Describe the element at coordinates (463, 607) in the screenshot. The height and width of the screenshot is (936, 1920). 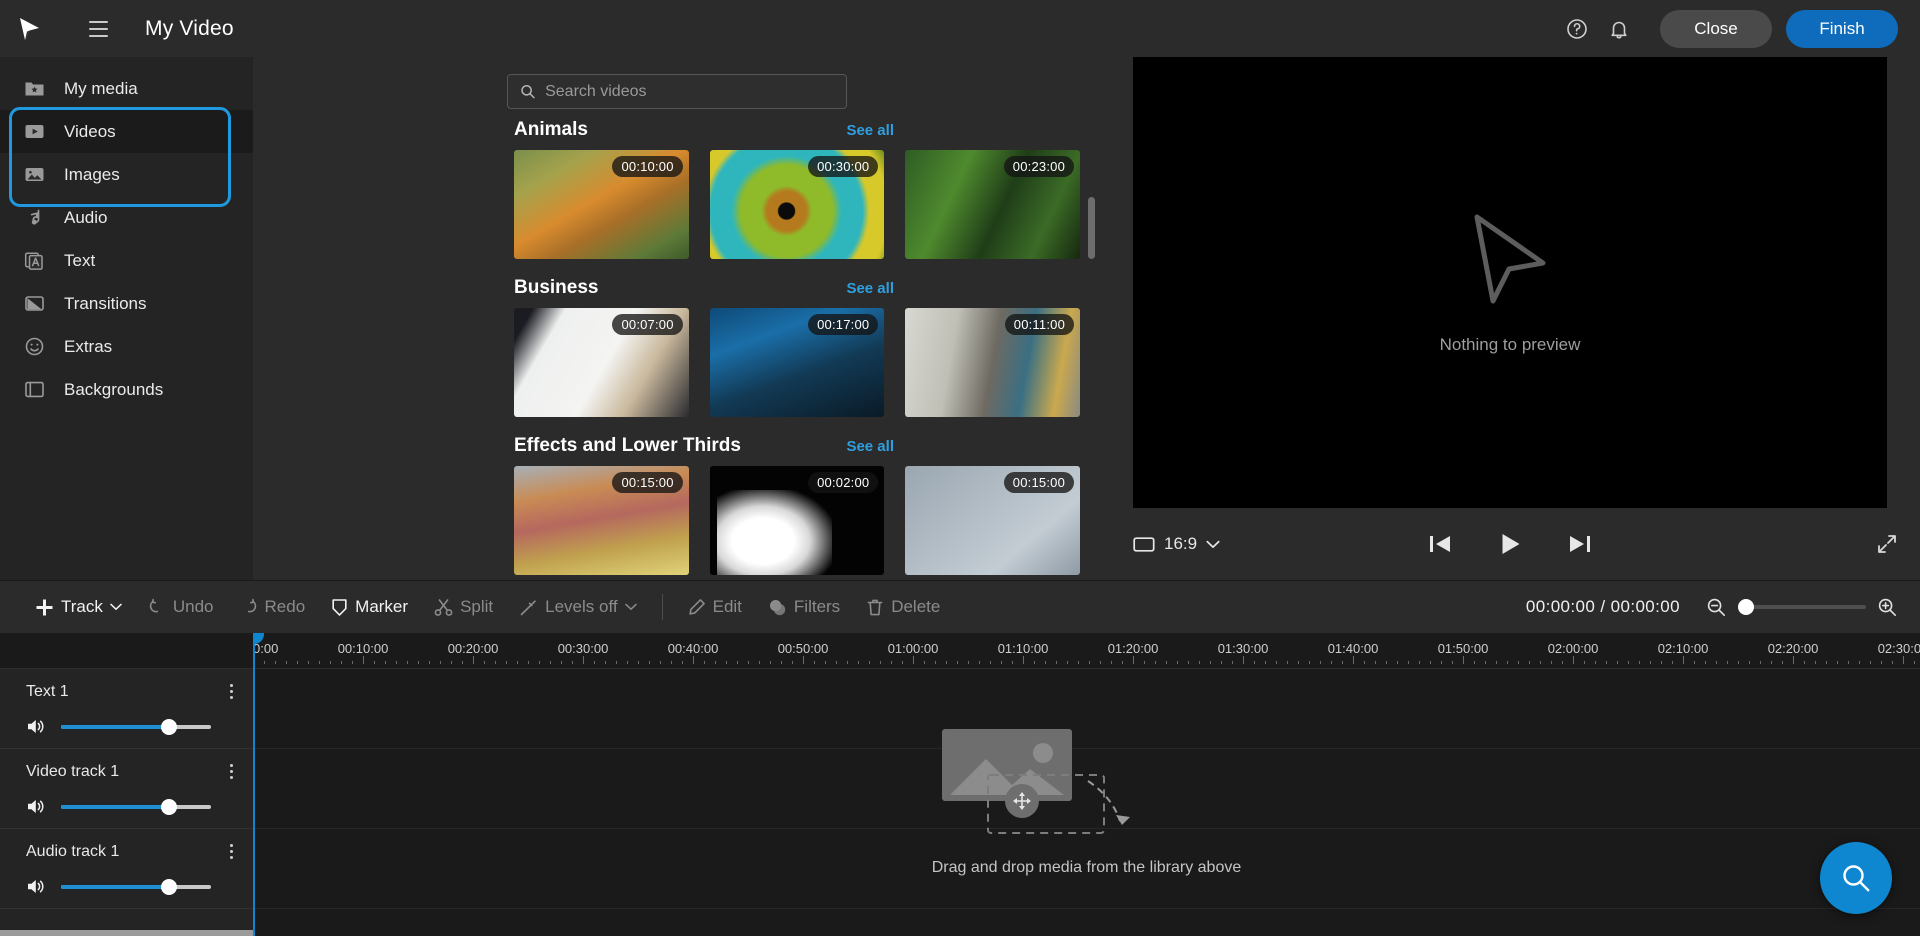
I see `split-button: Split` at that location.